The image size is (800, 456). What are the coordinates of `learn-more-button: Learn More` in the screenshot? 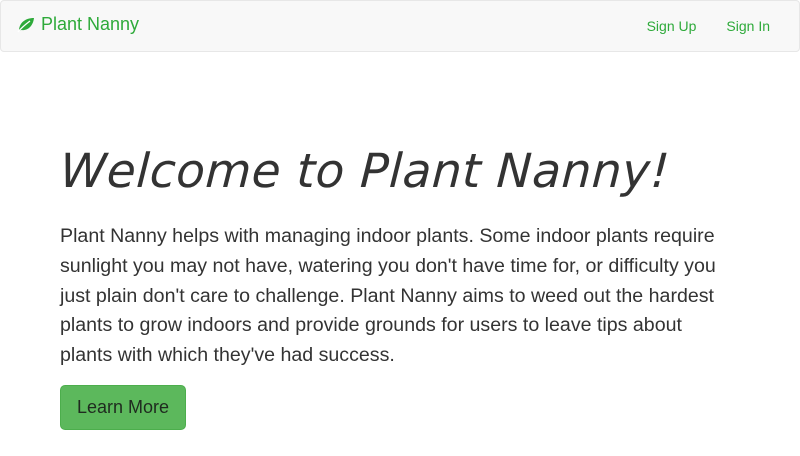 It's located at (123, 407).